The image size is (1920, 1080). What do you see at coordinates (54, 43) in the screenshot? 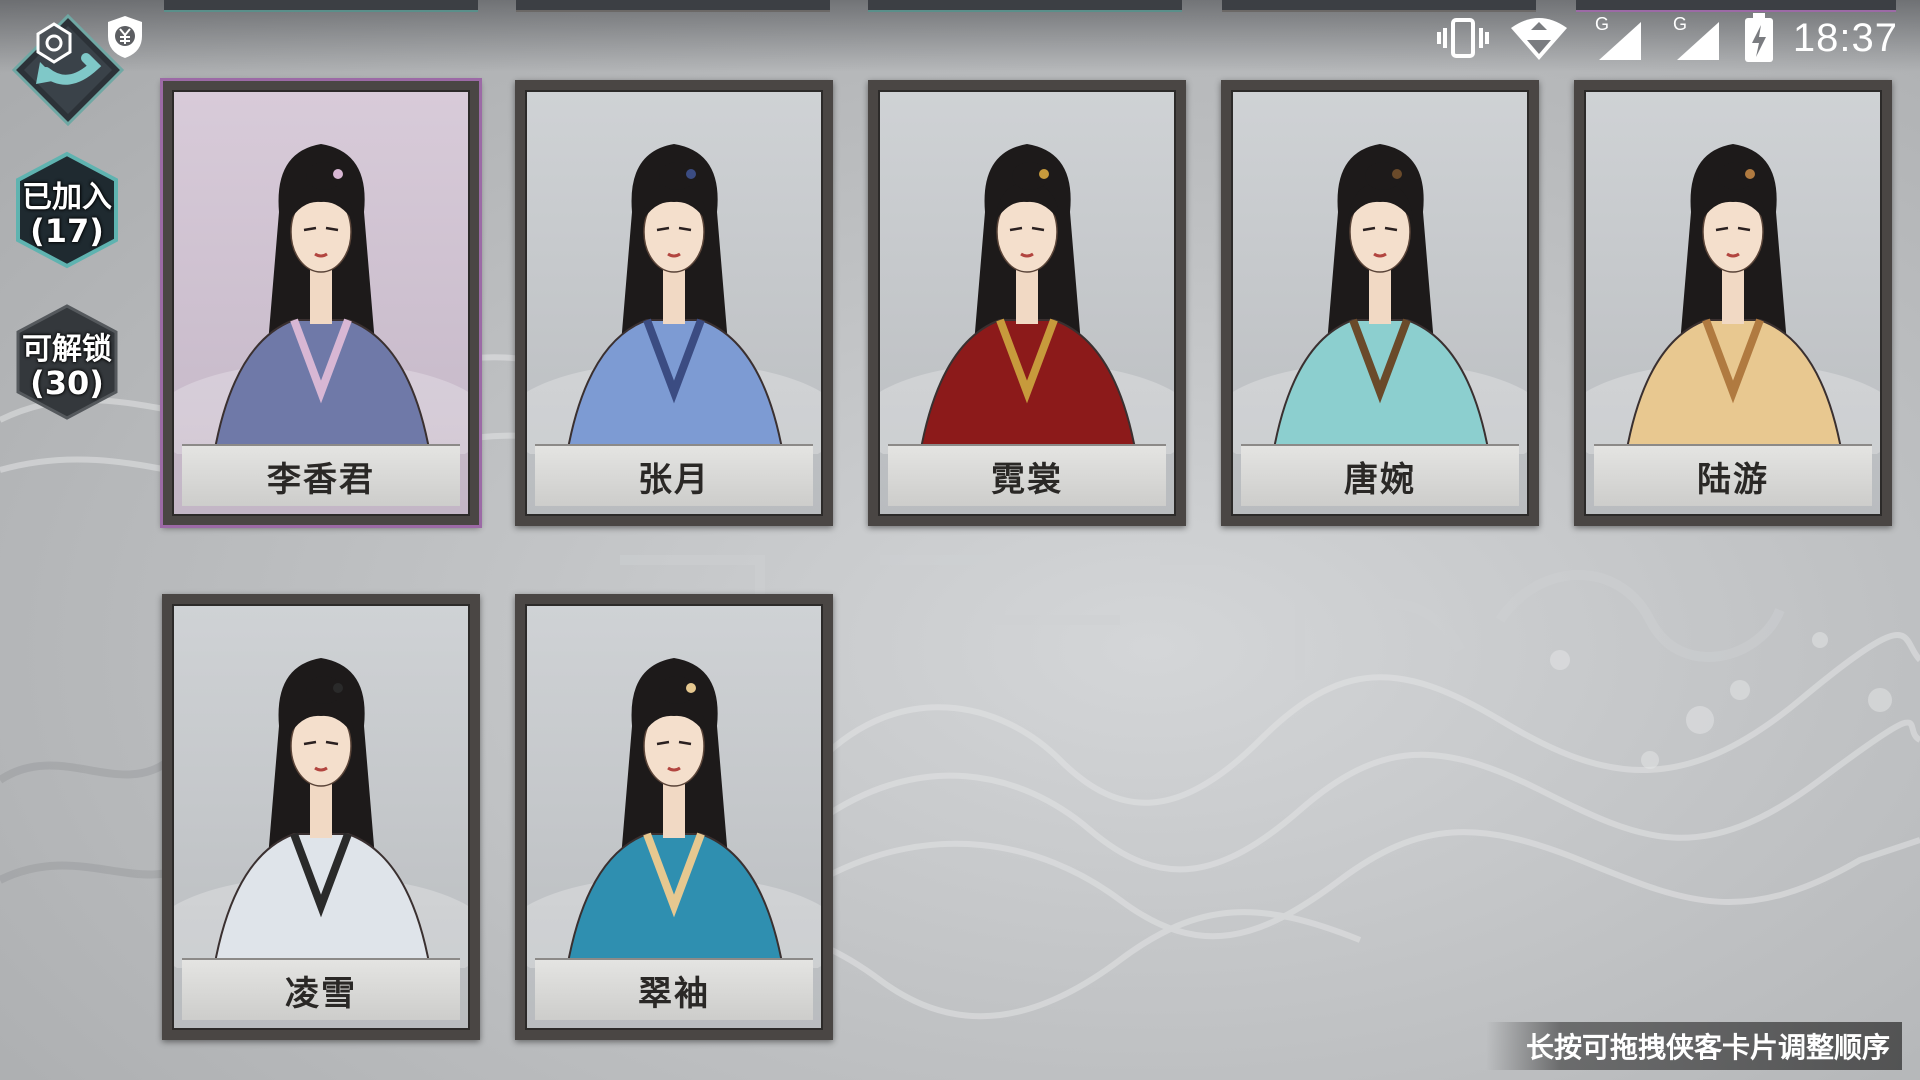
I see `settings-hex-icon` at bounding box center [54, 43].